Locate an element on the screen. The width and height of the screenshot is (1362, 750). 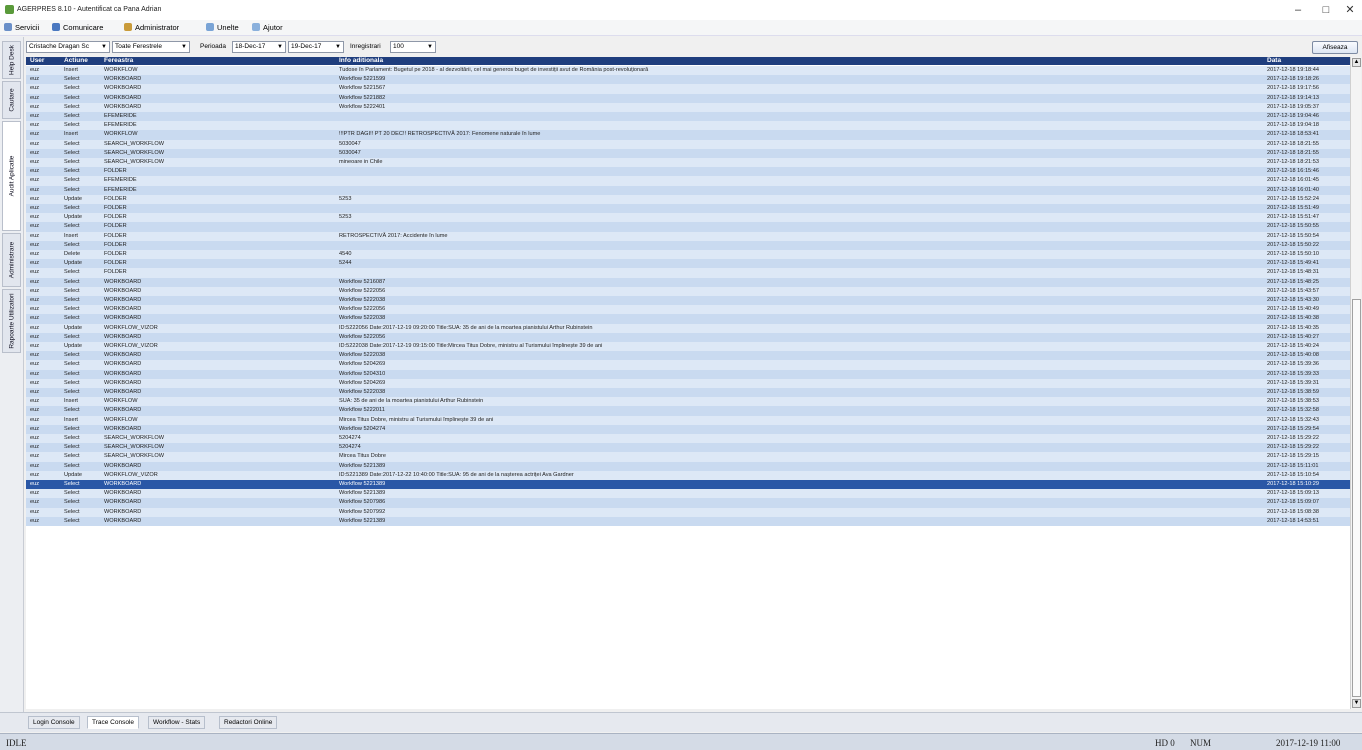
cell-data: 2017-12-18 15:50:54 is located at coordinates (1293, 235).